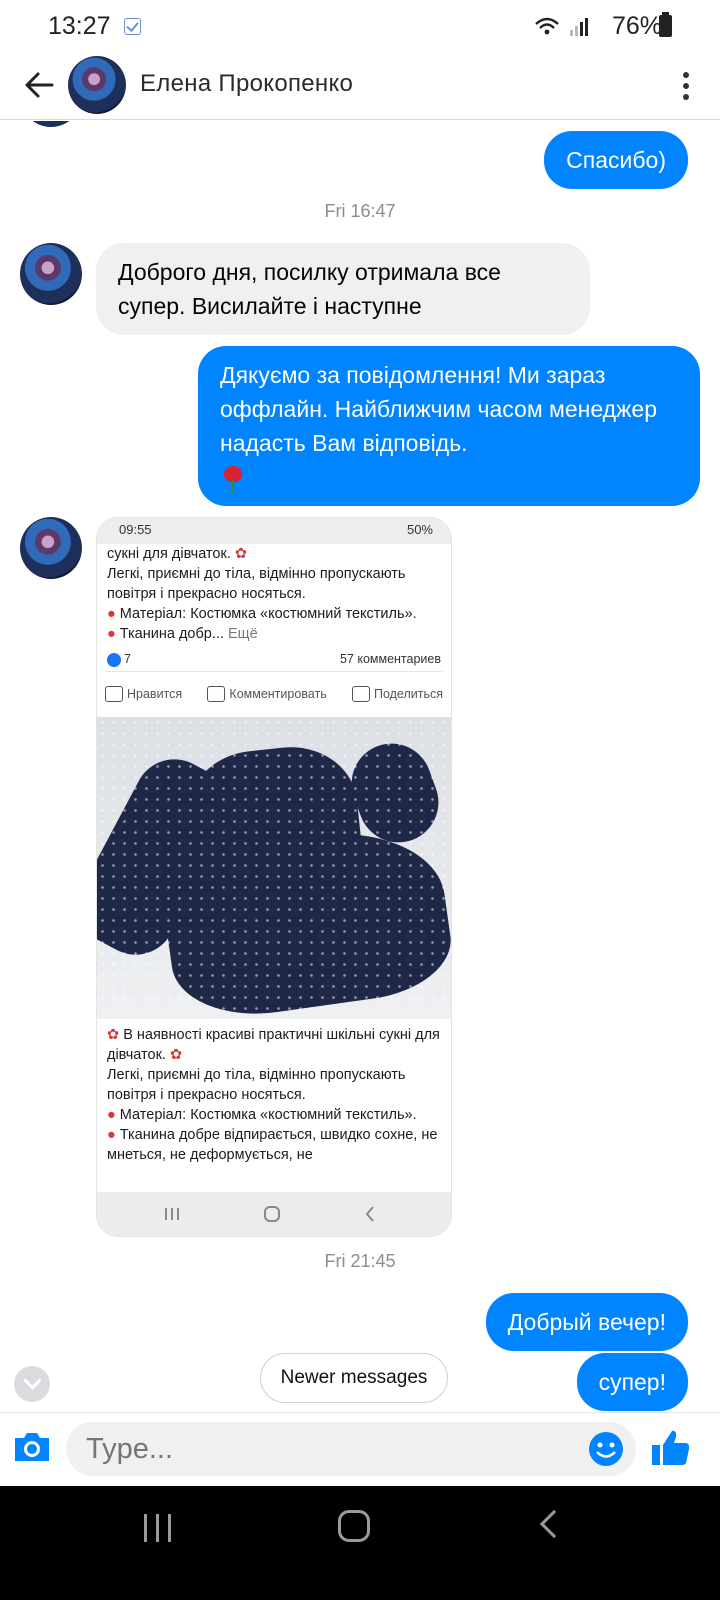 The image size is (720, 1600). I want to click on share-icon, so click(360, 694).